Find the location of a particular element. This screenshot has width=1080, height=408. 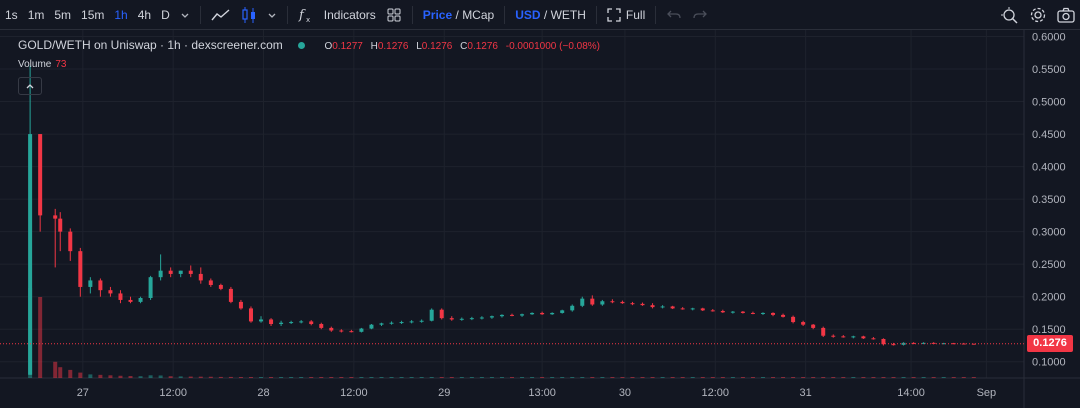

full-button: Full is located at coordinates (638, 15).